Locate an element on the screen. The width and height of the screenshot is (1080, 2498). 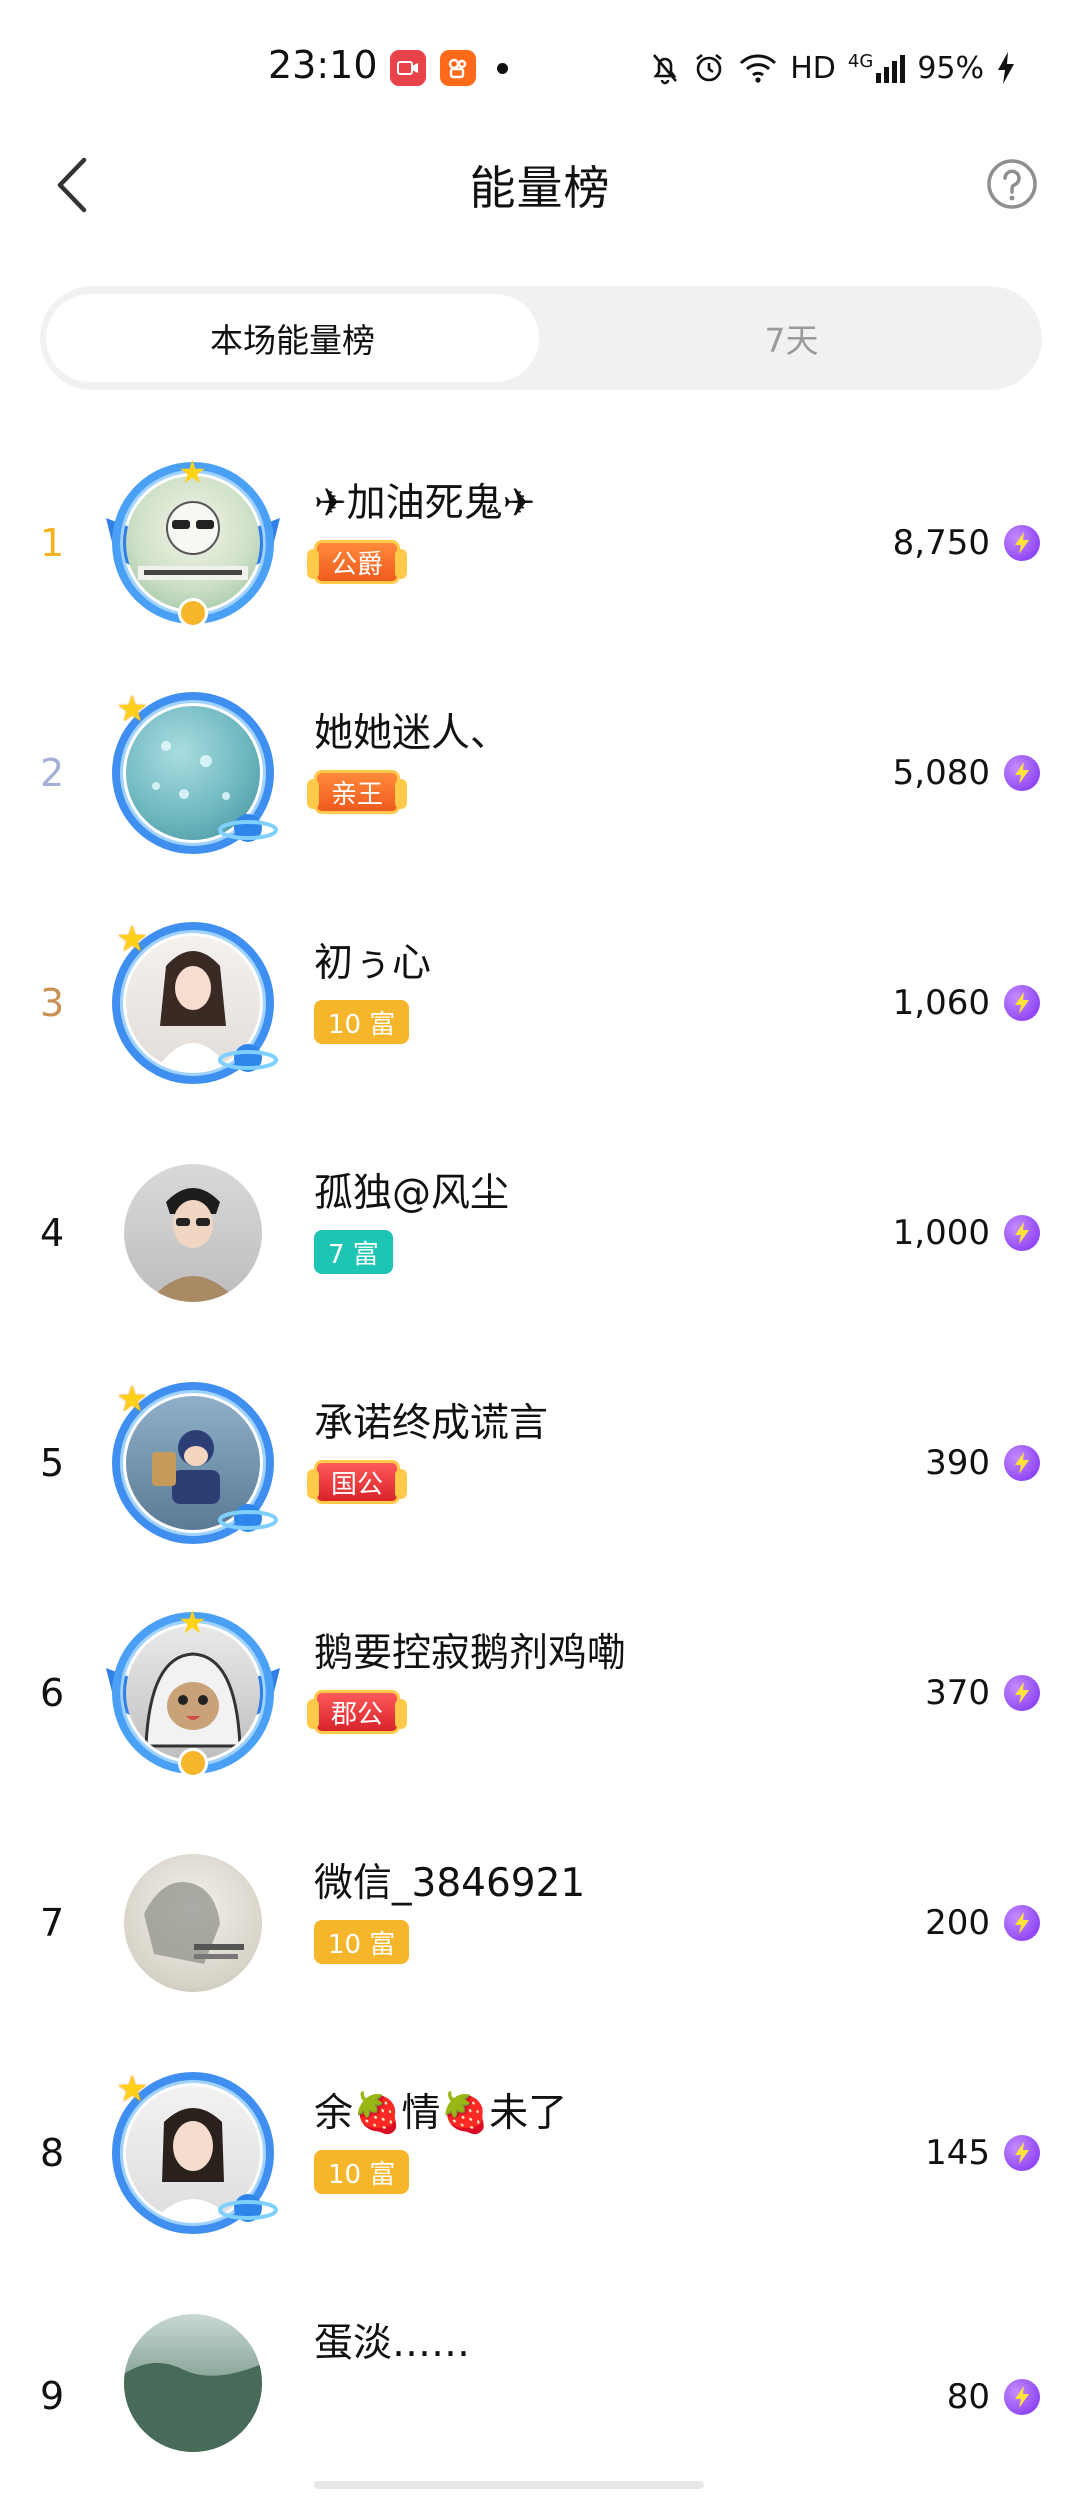
ranking-row: 6 ★ 鹅要控寂鹅剂鸡嘞 郡公 370 is located at coordinates (540, 1693).